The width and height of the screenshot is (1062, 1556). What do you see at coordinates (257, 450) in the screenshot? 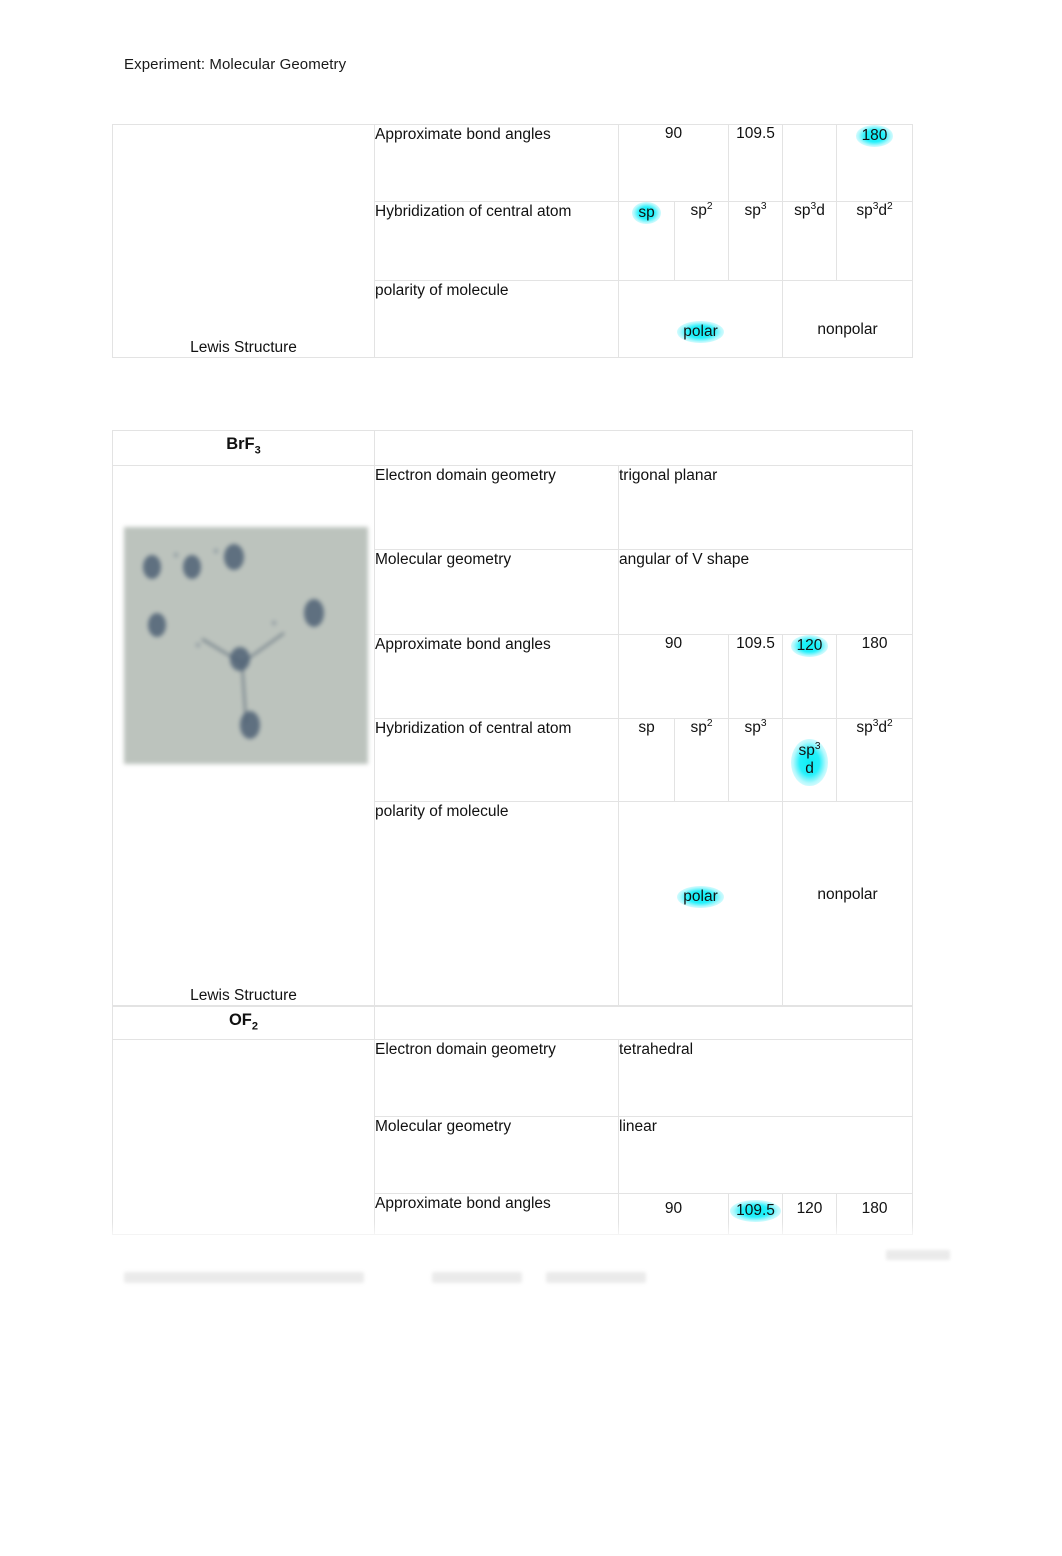
I see `formula-subscript: 3` at bounding box center [257, 450].